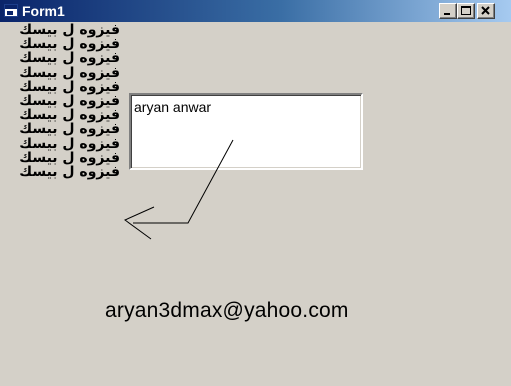 Image resolution: width=511 pixels, height=386 pixels. I want to click on arrow-drawing, so click(179, 189).